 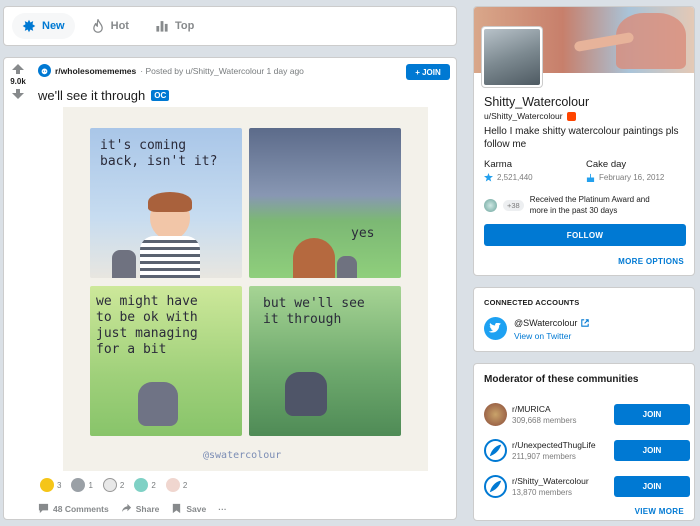 What do you see at coordinates (122, 485) in the screenshot?
I see `award-3-count: 2` at bounding box center [122, 485].